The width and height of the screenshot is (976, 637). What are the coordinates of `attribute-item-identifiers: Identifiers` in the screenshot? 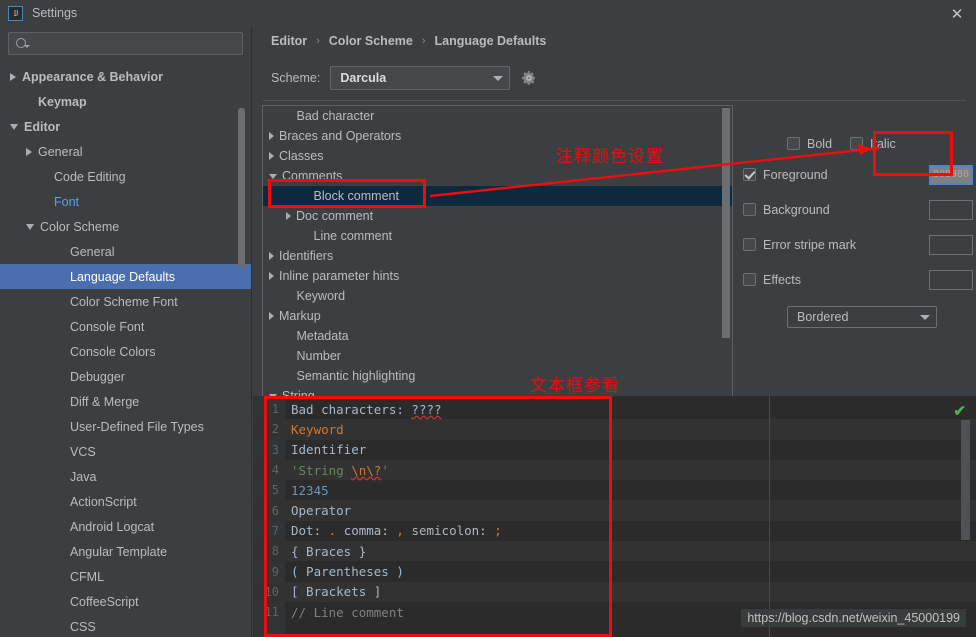 It's located at (497, 256).